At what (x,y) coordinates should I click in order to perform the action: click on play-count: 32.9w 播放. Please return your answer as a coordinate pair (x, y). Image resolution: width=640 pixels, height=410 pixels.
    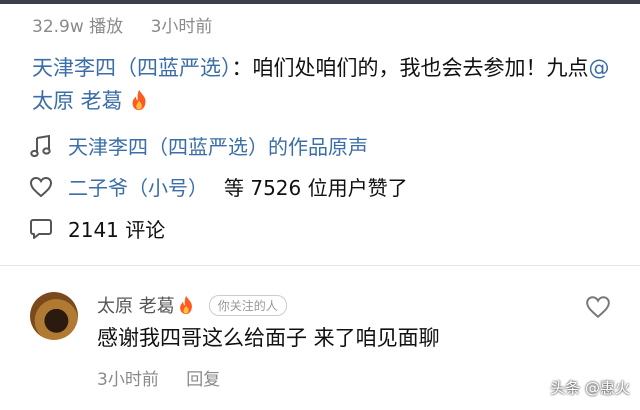
    Looking at the image, I should click on (78, 27).